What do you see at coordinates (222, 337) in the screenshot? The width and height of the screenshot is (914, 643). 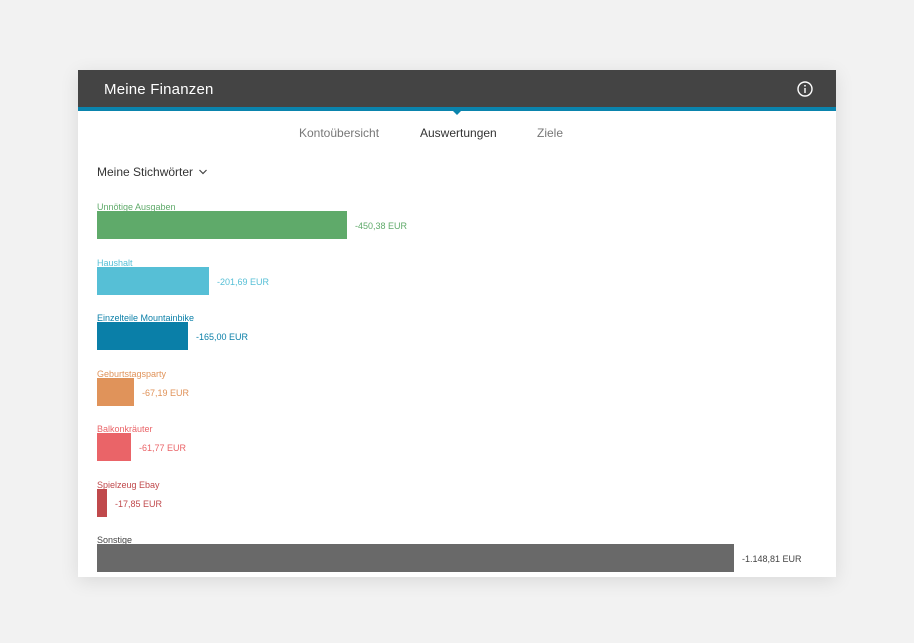 I see `bar-value-label: -165,00 EUR` at bounding box center [222, 337].